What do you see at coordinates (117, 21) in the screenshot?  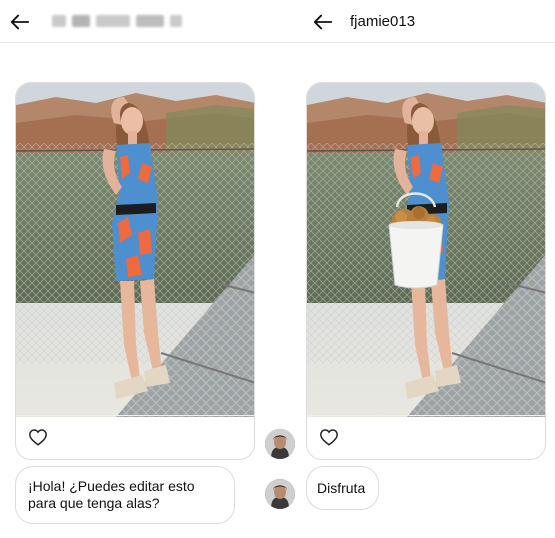 I see `redacted-username` at bounding box center [117, 21].